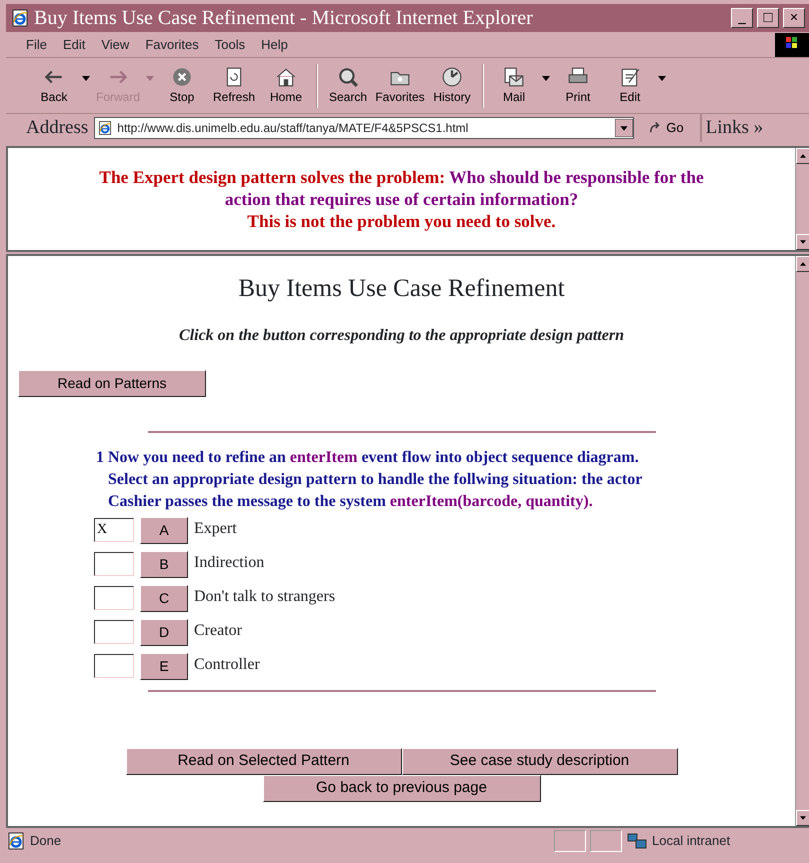 This screenshot has width=809, height=863. I want to click on go-button: Go, so click(666, 128).